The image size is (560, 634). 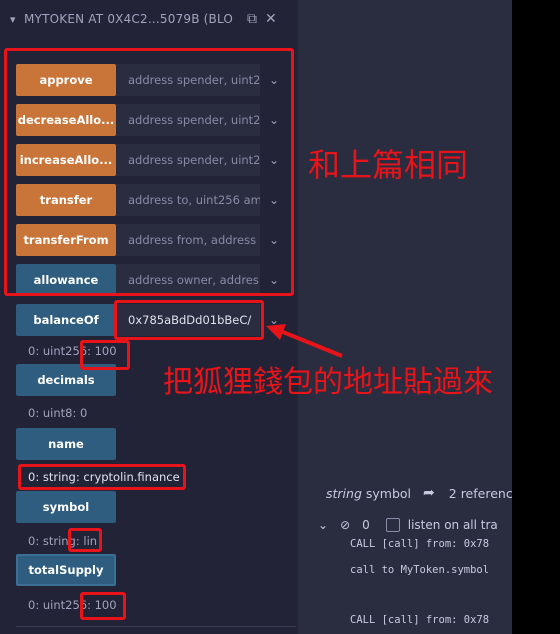 I want to click on annotation-arrow, so click(x=304, y=341).